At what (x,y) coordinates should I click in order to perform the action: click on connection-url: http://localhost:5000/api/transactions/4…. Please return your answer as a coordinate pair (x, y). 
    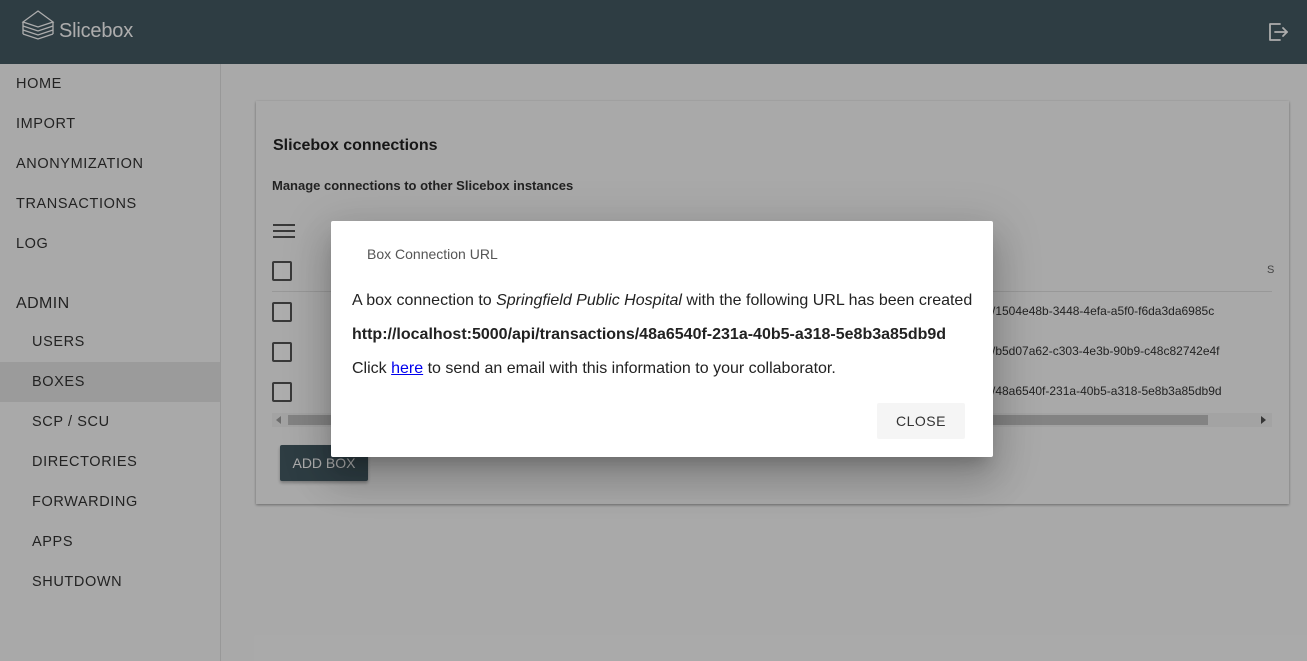
    Looking at the image, I should click on (649, 334).